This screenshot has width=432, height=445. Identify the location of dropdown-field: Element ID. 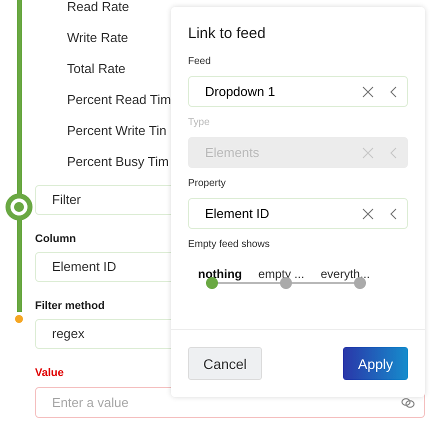
(298, 213).